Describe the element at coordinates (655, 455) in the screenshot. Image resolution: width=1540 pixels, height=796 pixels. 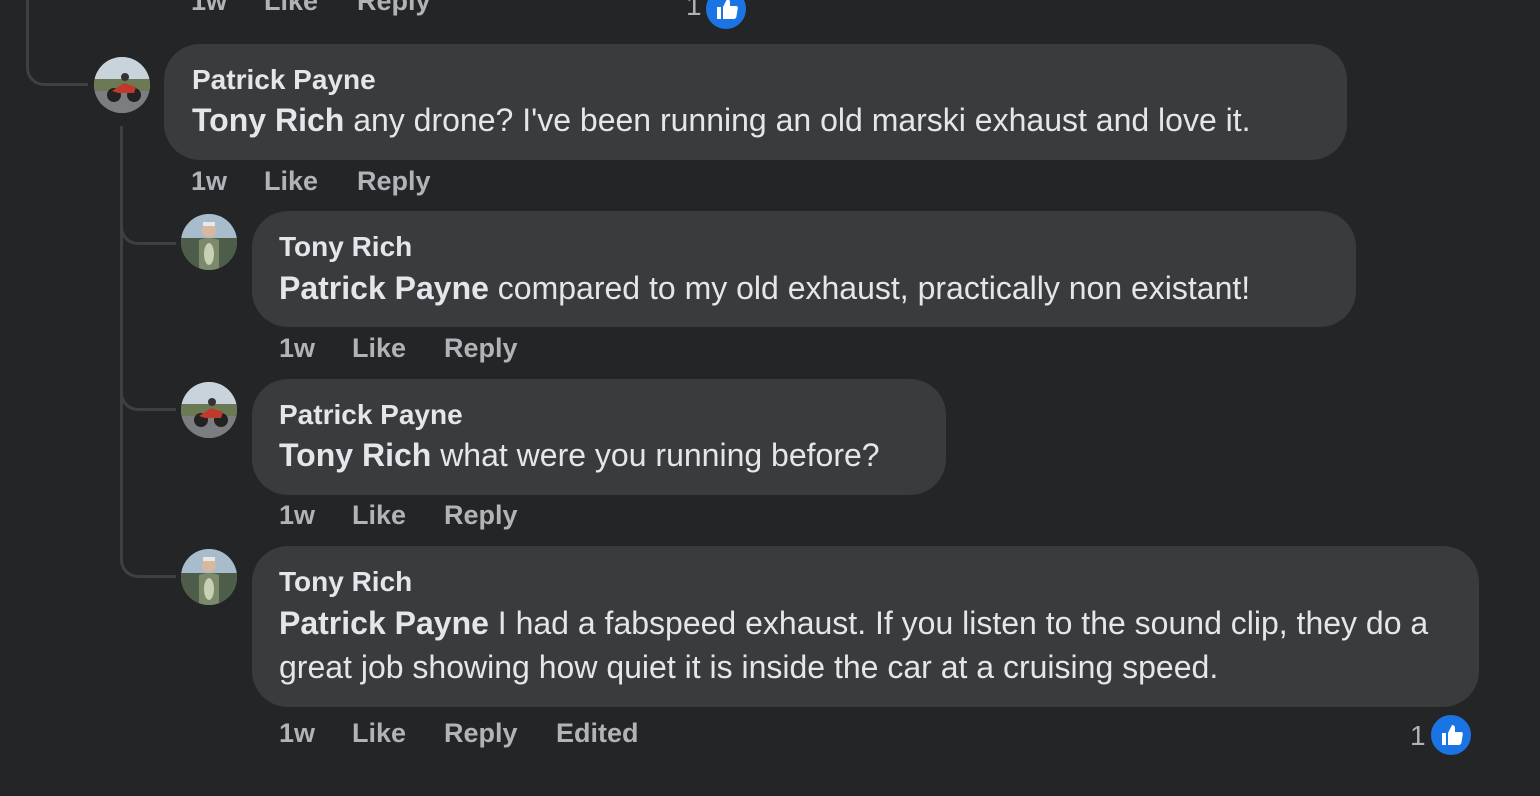
I see `comment-body: what were you running before?` at that location.